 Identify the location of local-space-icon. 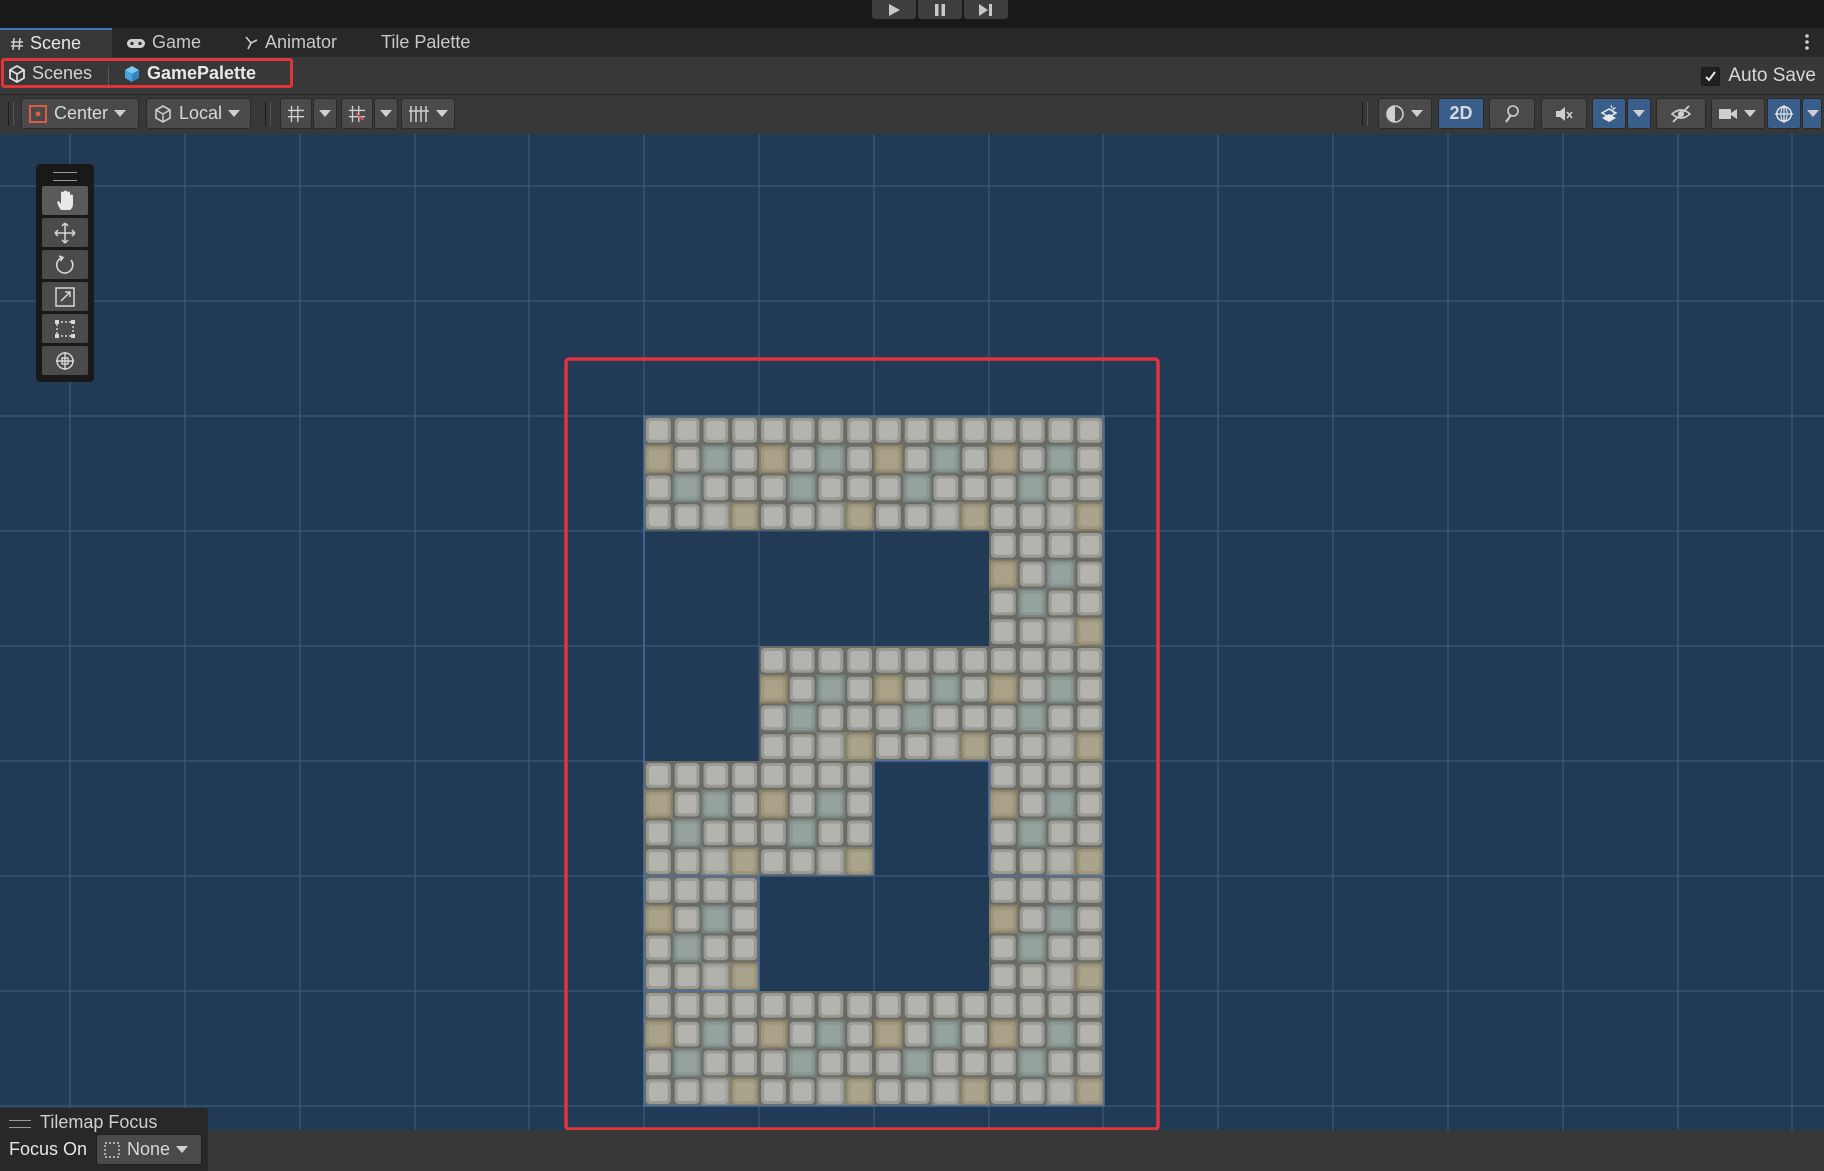
(163, 113).